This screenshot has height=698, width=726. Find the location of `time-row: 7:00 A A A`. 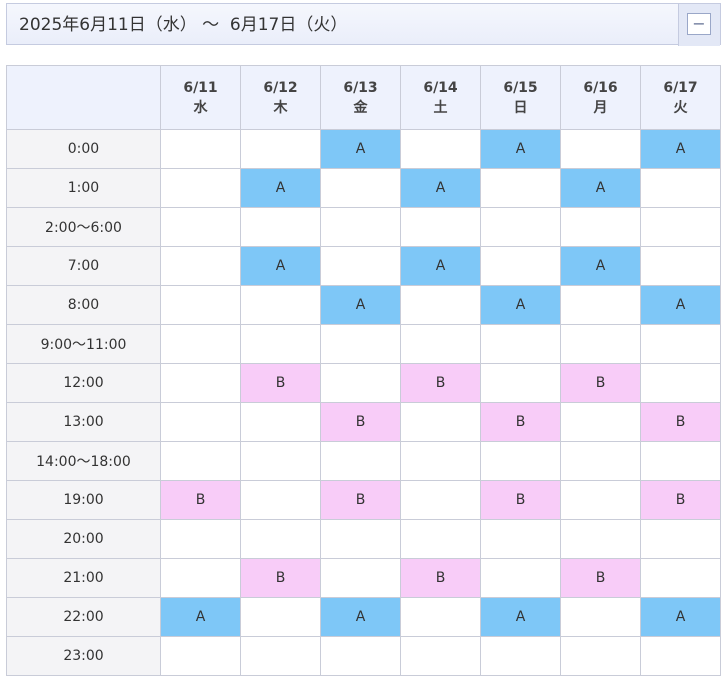

time-row: 7:00 A A A is located at coordinates (363, 266).